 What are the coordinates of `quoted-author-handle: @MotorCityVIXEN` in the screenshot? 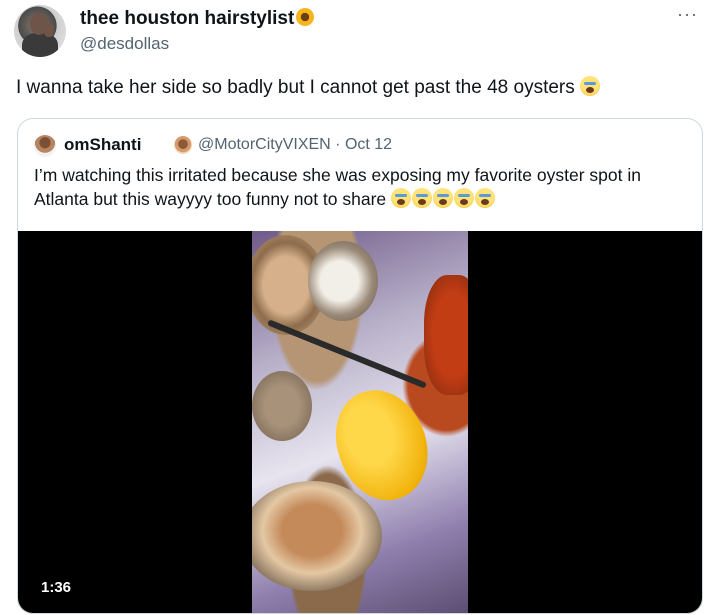 It's located at (264, 144).